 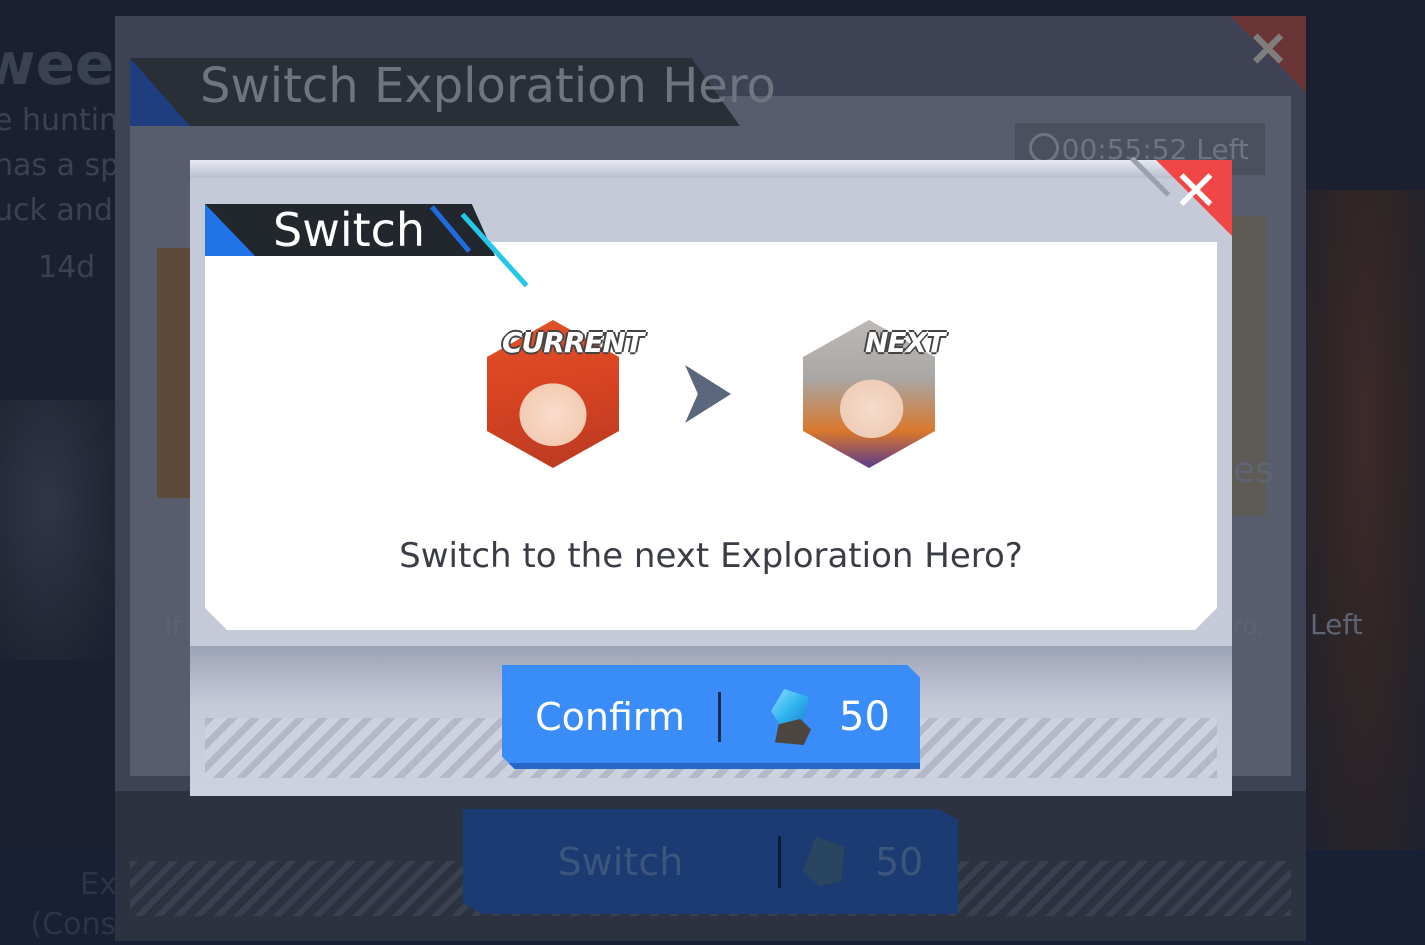 I want to click on background-timer-days: 14d, so click(x=67, y=267).